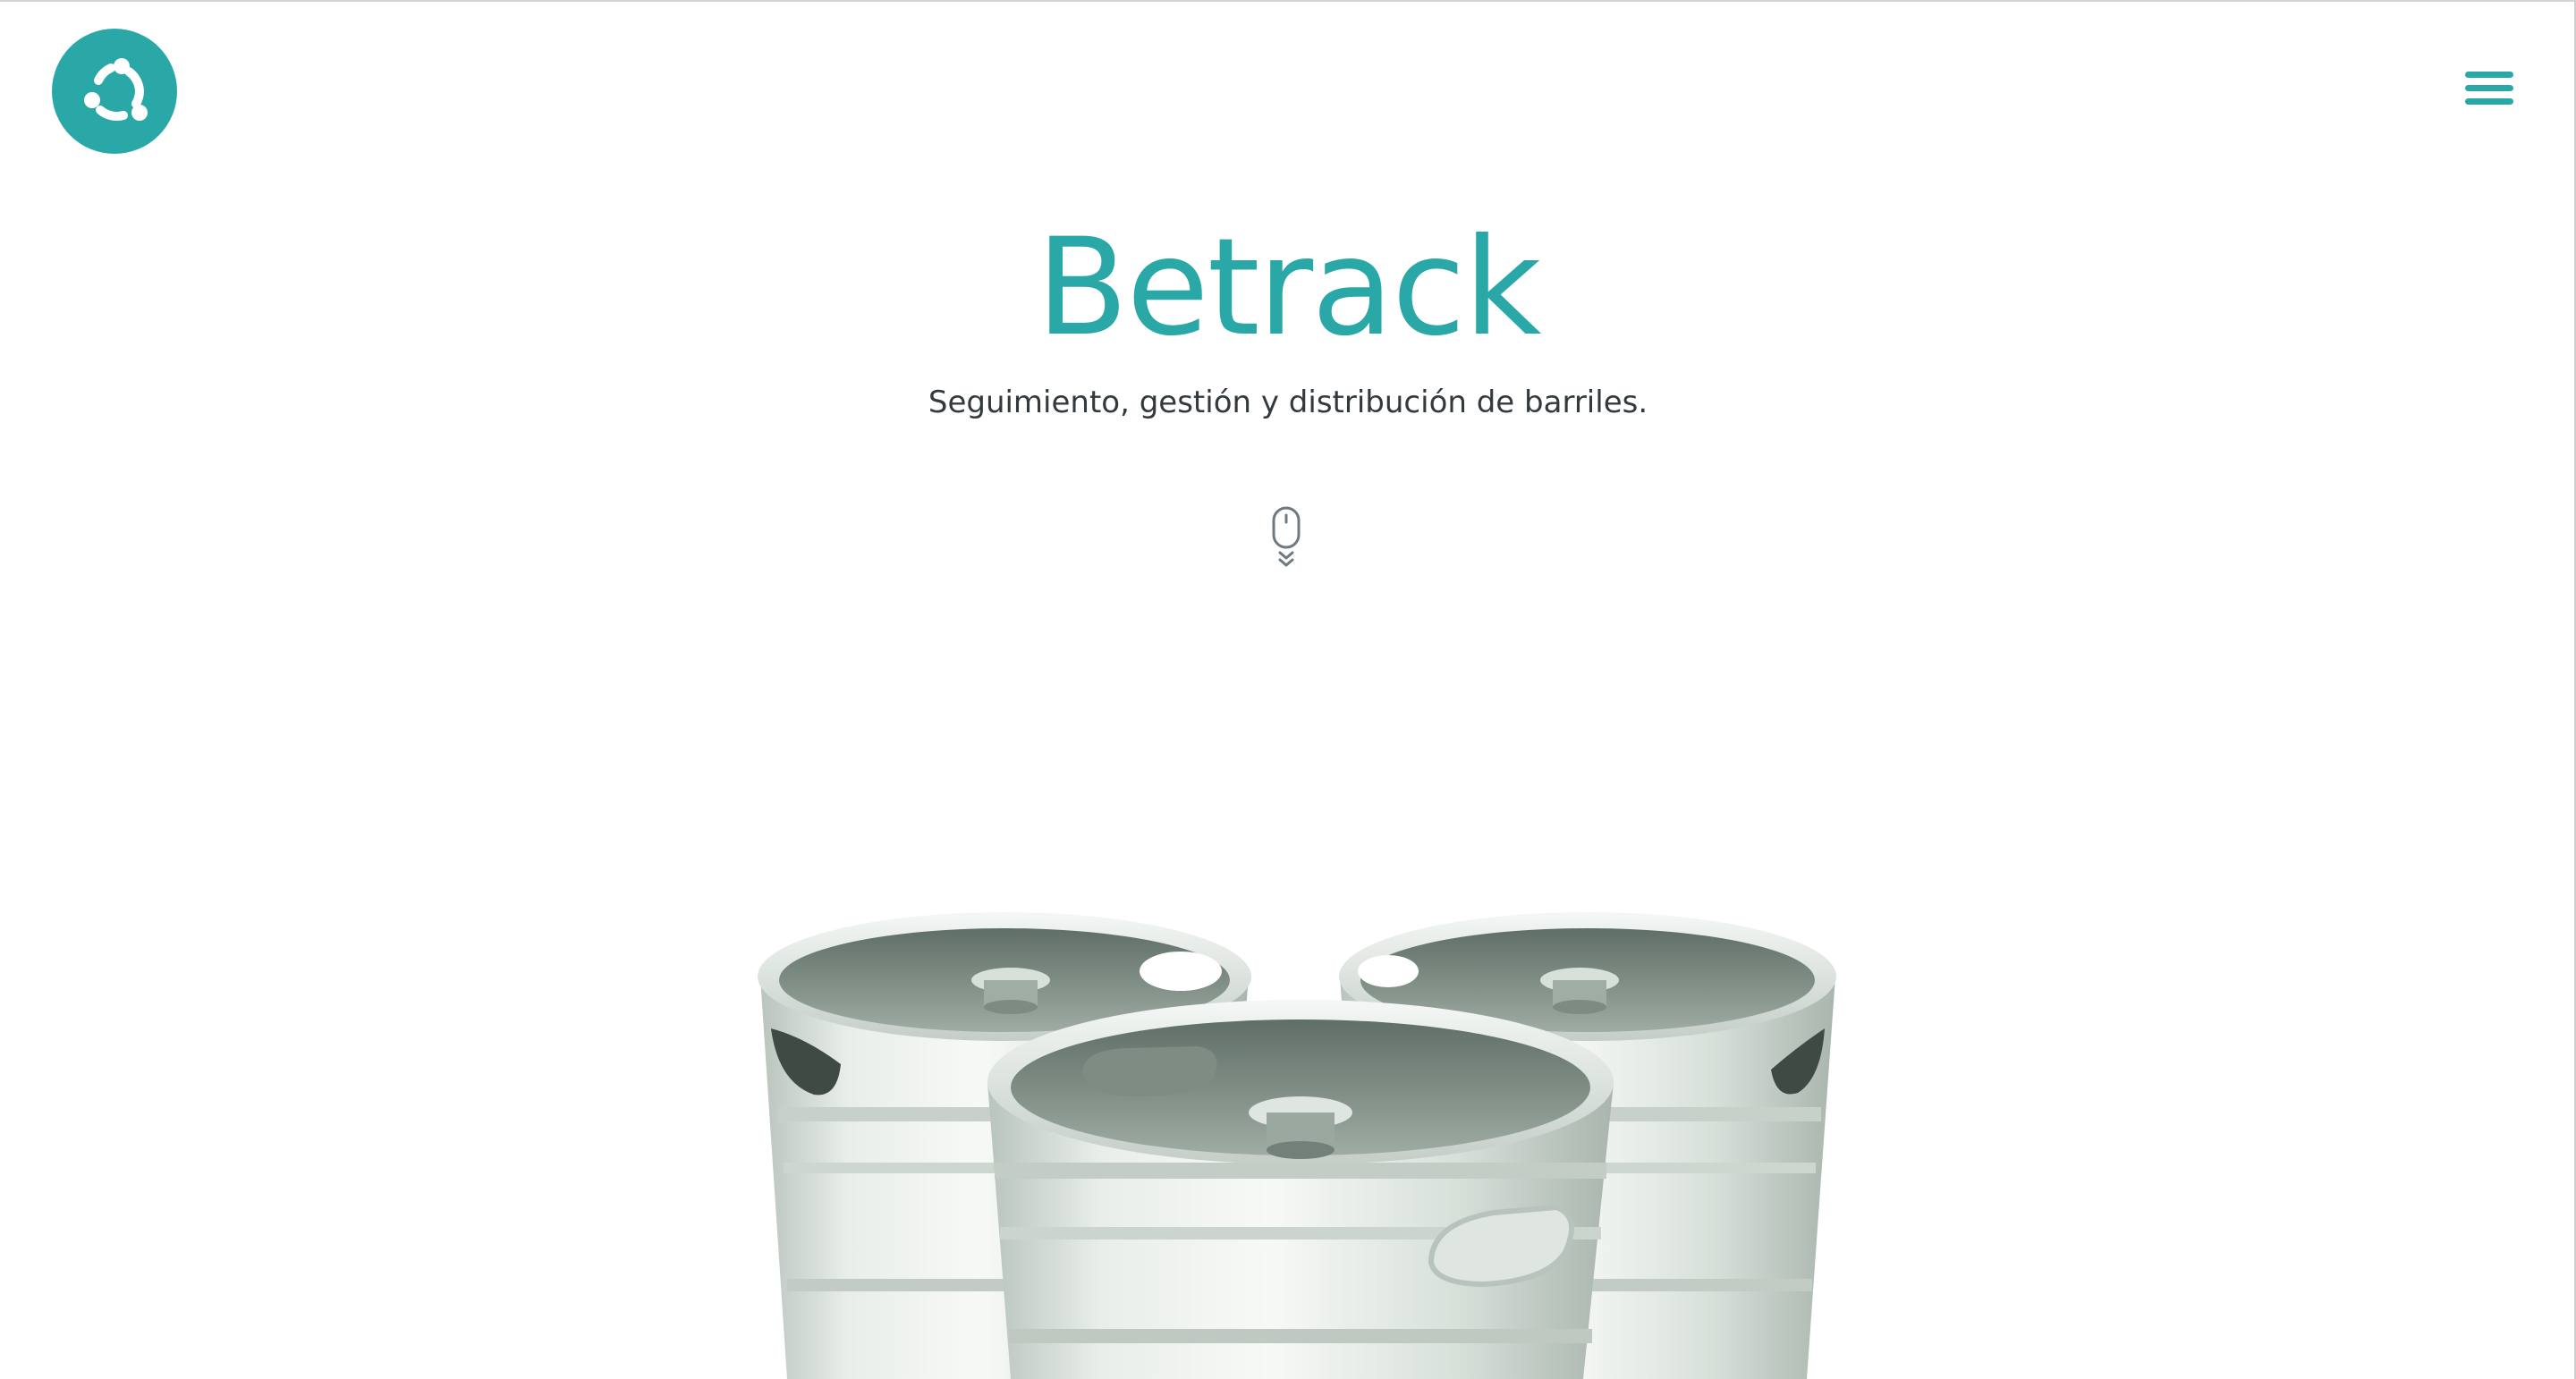 This screenshot has width=2576, height=1379. I want to click on logo-home-link, so click(114, 91).